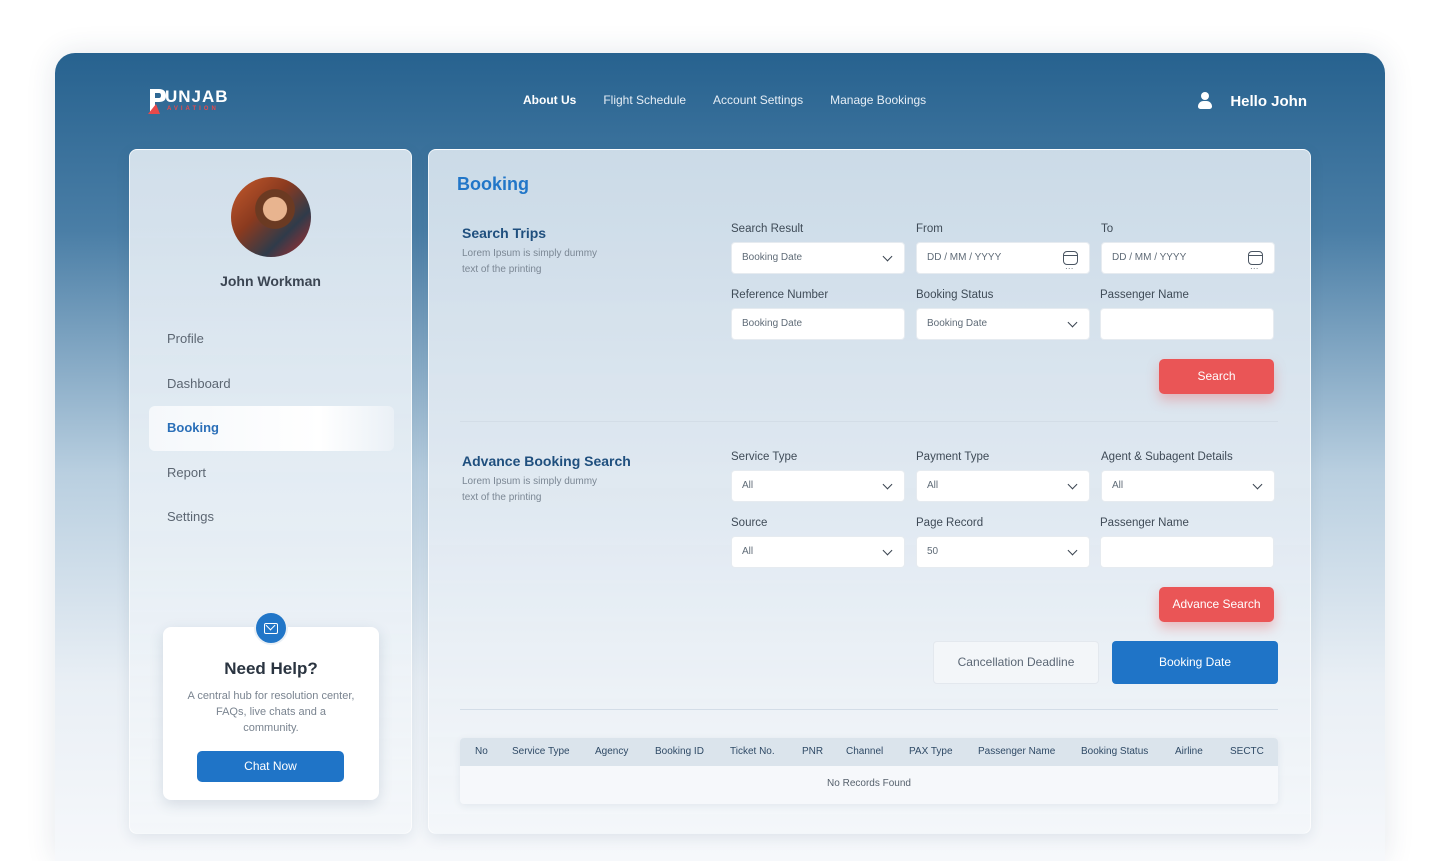  I want to click on search-result-value: Booking Date, so click(772, 257).